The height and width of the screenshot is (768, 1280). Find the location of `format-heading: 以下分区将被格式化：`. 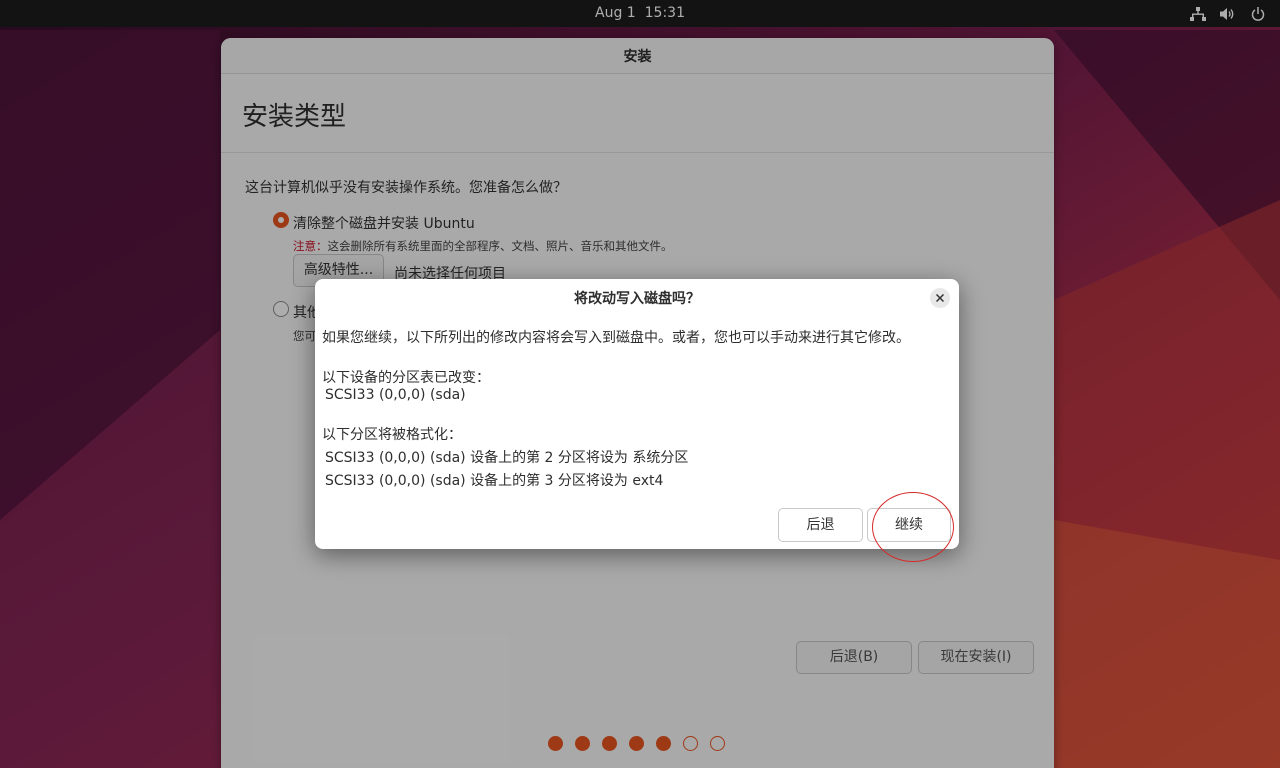

format-heading: 以下分区将被格式化： is located at coordinates (392, 435).